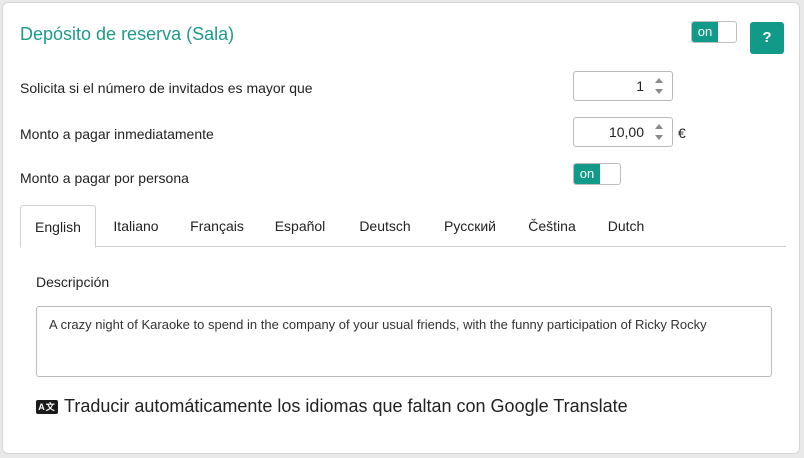 This screenshot has width=804, height=458. I want to click on amount-value: 10,00, so click(626, 132).